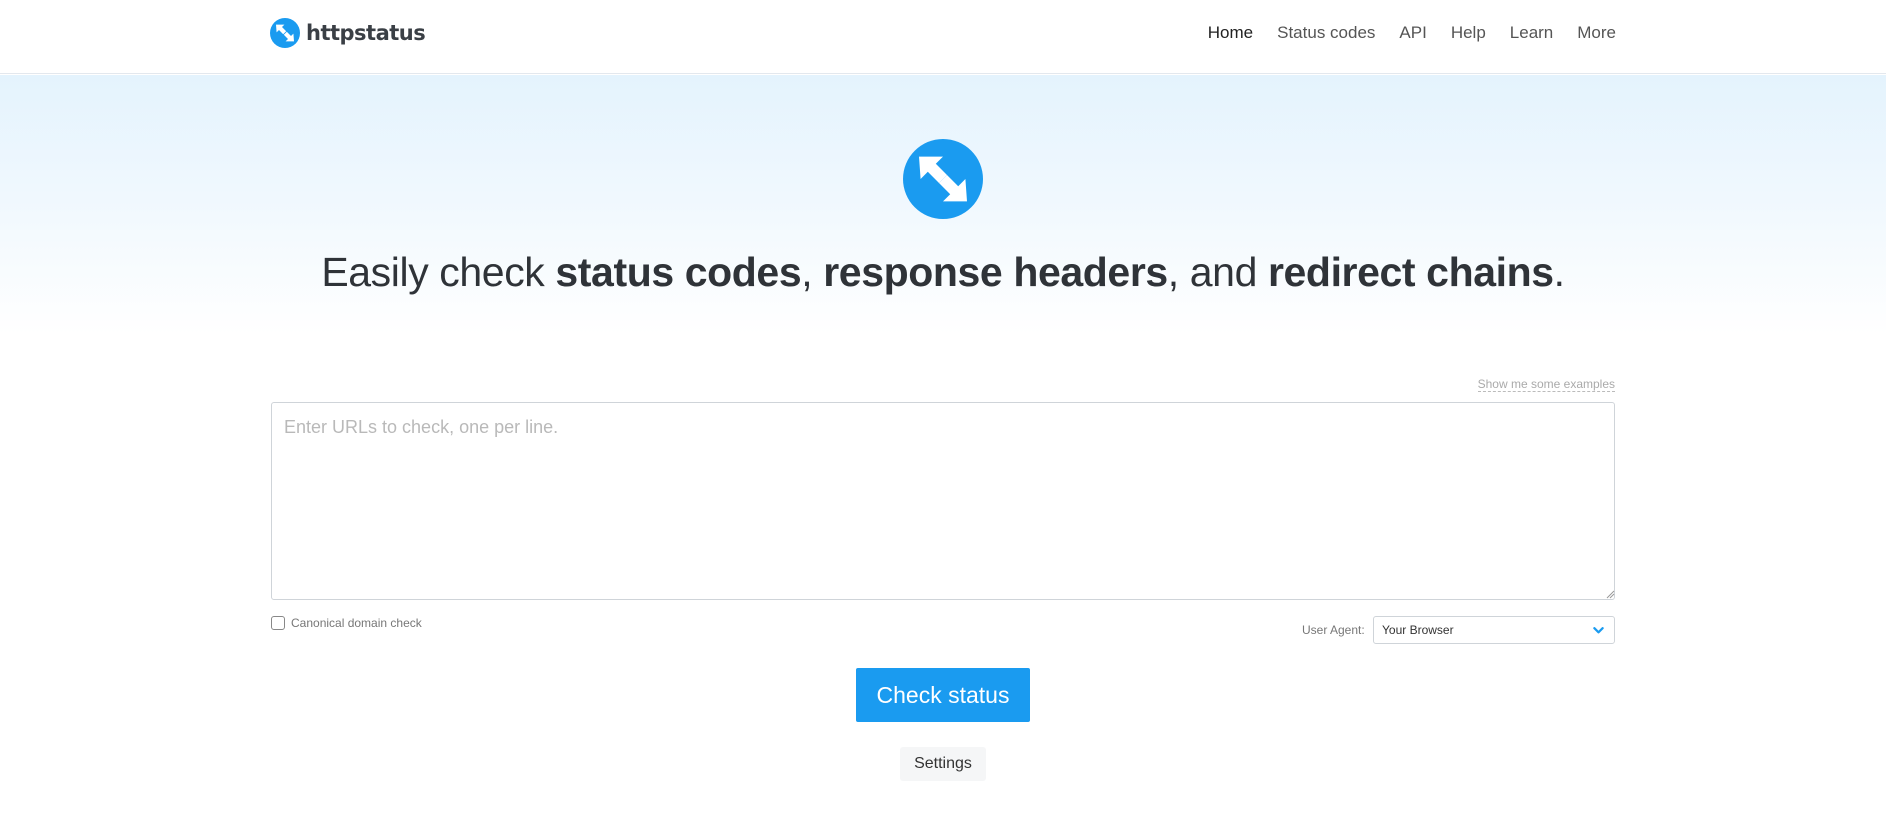  Describe the element at coordinates (1610, 594) in the screenshot. I see `resize-grip-icon` at that location.